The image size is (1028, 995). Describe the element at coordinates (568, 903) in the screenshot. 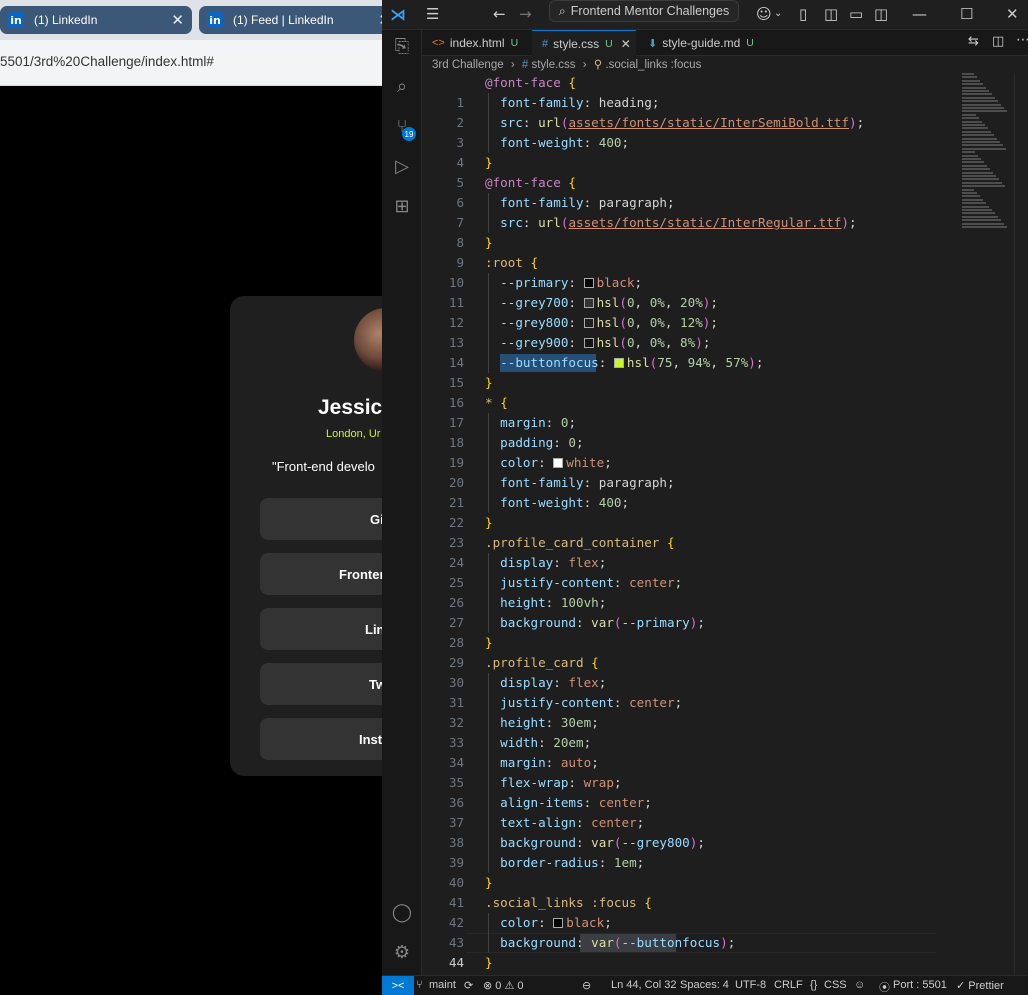

I see `code-line: .social_links :focus {` at that location.